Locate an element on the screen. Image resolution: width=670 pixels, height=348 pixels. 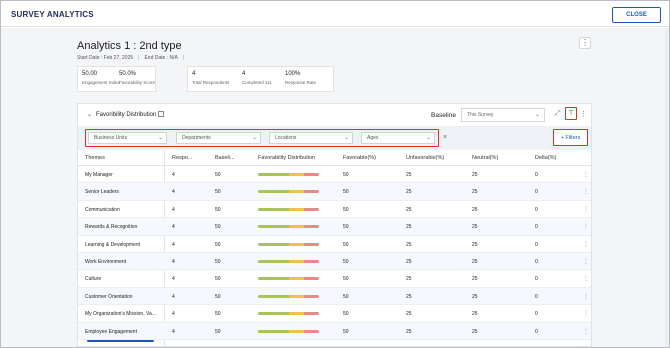
table-row: Employee Engagement 4 50 50 25 25 0 ⋮ is located at coordinates (334, 331).